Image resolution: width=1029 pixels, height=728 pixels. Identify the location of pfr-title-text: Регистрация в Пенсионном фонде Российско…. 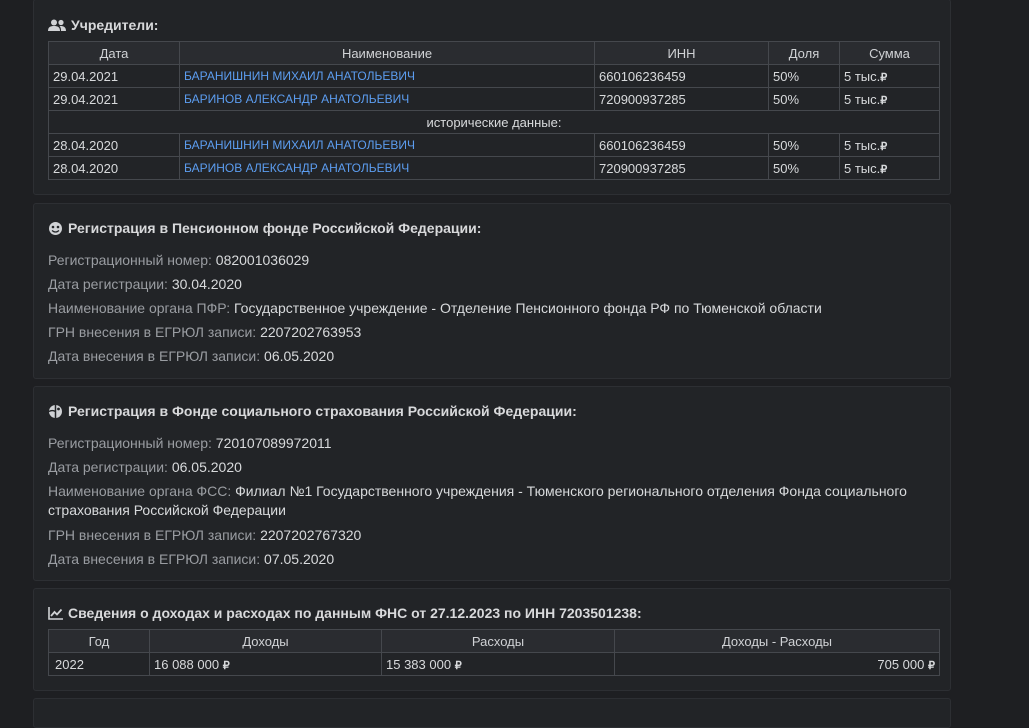
(275, 228).